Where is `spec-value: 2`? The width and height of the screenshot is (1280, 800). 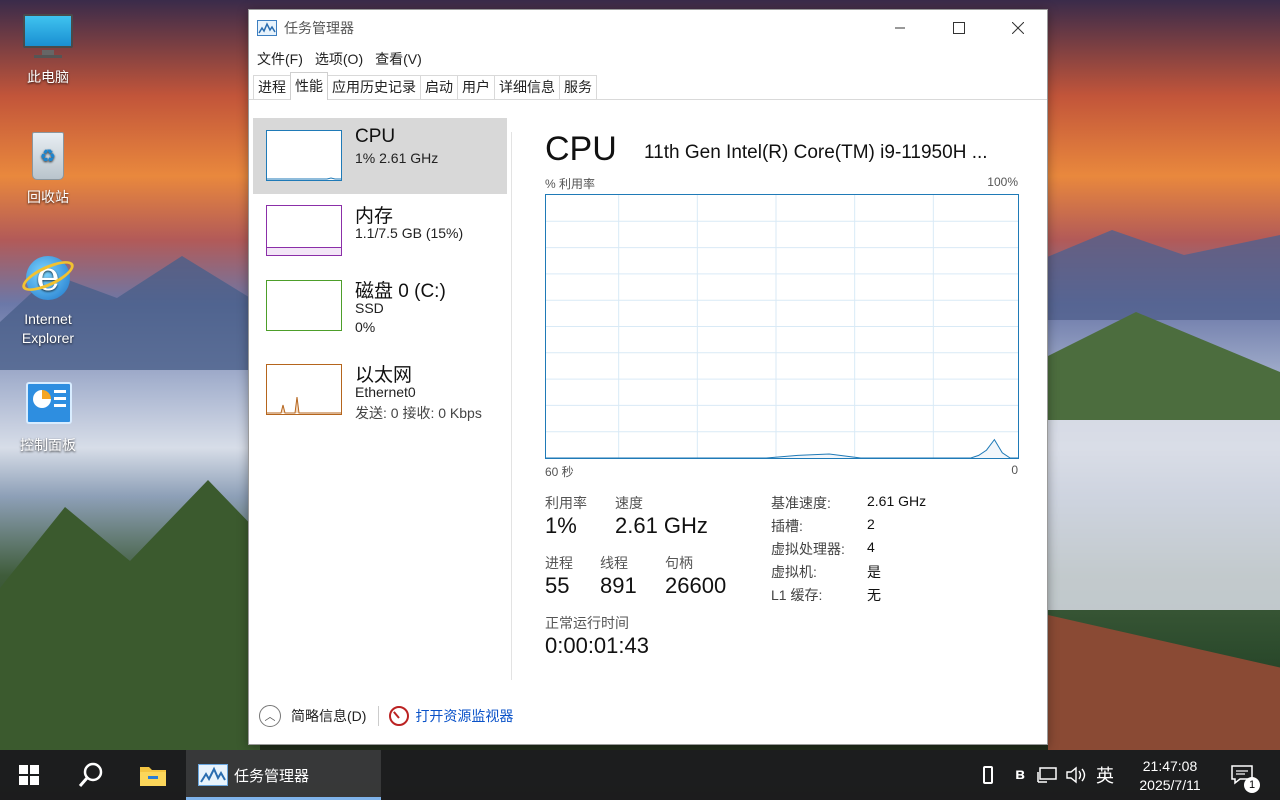
spec-value: 2 is located at coordinates (871, 524).